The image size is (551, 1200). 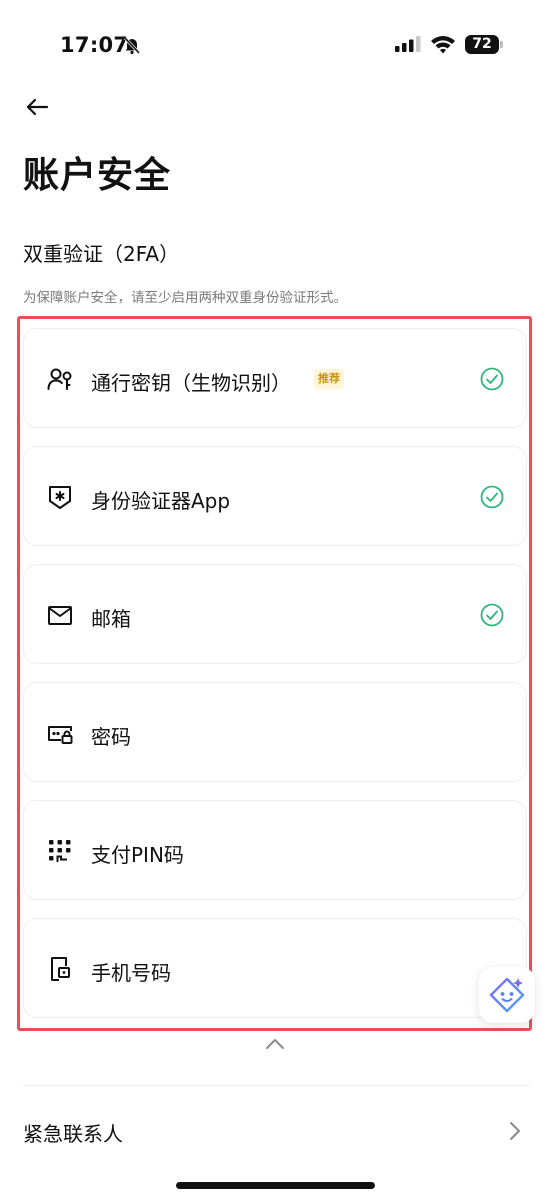 I want to click on phone-icon, so click(x=60, y=969).